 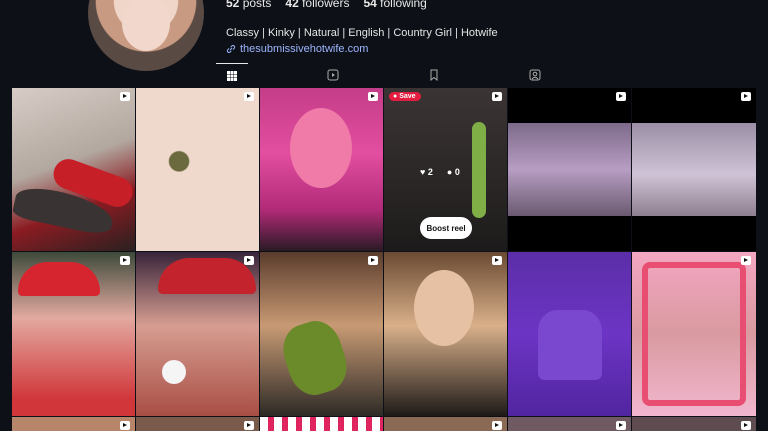 I want to click on dinosaur-toy-shape, so click(x=315, y=358).